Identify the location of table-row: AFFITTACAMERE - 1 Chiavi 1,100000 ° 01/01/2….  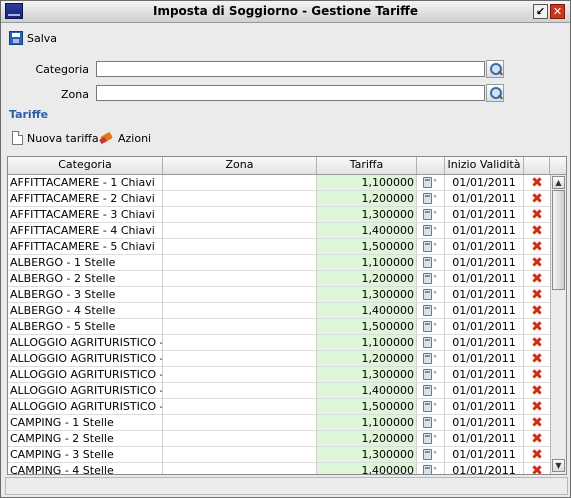
(279, 183).